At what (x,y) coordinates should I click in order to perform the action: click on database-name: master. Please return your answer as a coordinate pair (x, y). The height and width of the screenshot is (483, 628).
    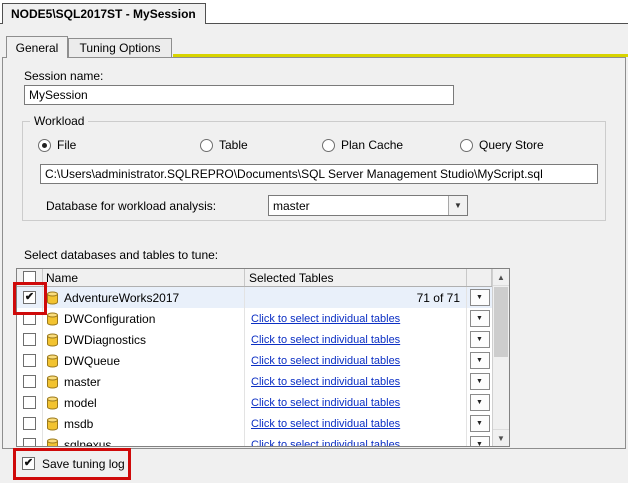
    Looking at the image, I should click on (82, 381).